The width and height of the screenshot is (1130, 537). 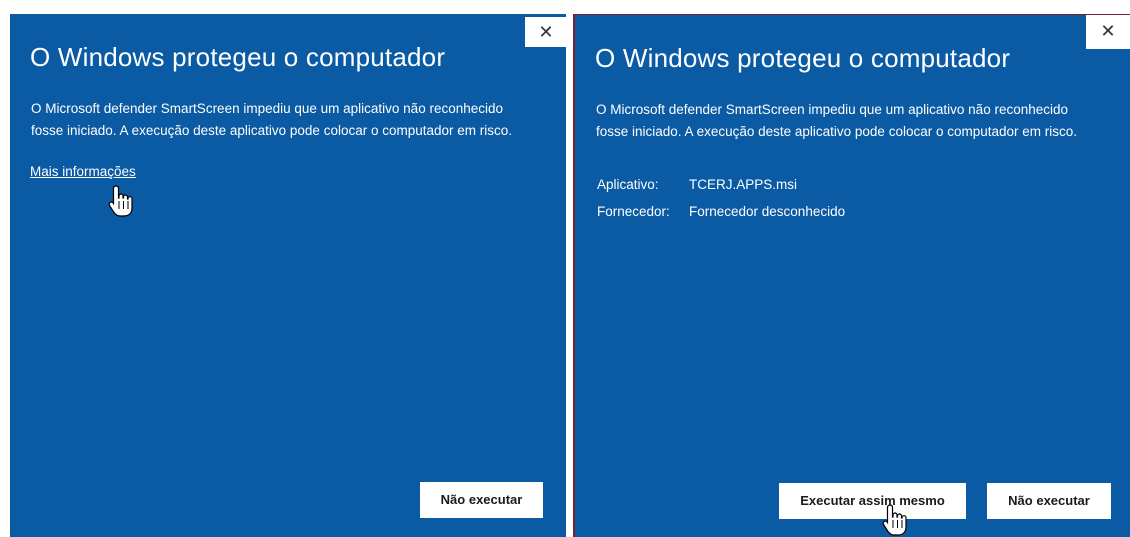 I want to click on run-anyway-button: Executar assim mesmo, so click(x=872, y=501).